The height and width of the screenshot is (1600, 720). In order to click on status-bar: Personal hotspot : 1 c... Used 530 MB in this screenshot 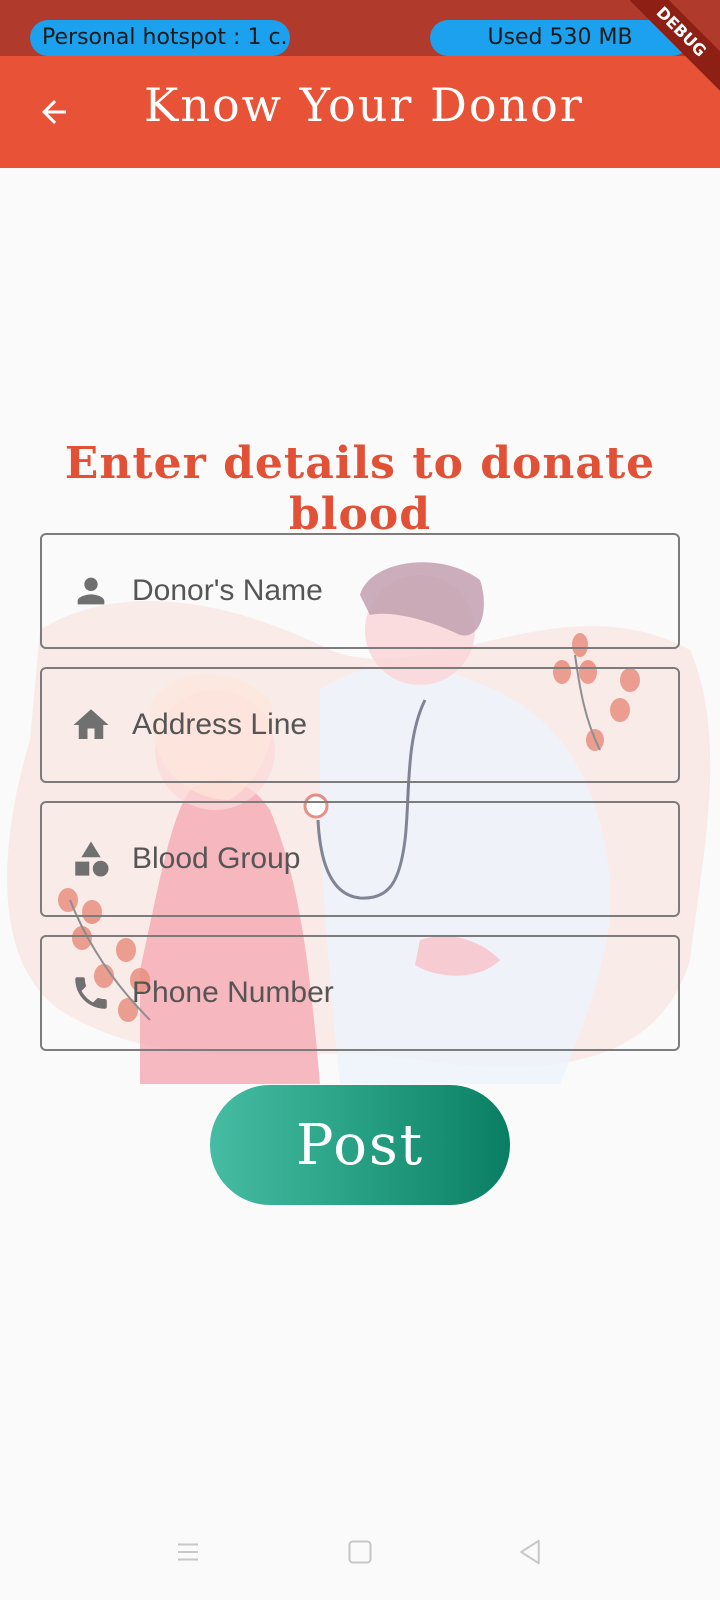, I will do `click(360, 28)`.